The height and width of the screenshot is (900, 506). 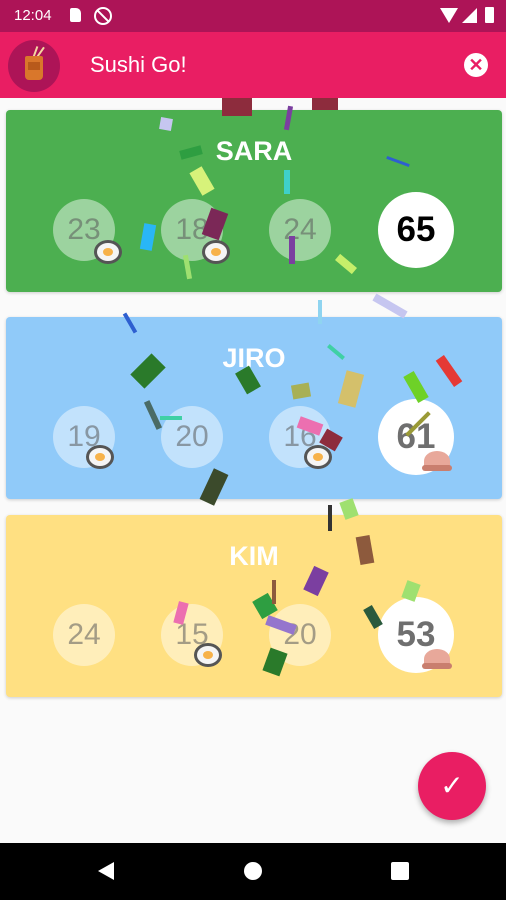 What do you see at coordinates (106, 871) in the screenshot?
I see `back-icon` at bounding box center [106, 871].